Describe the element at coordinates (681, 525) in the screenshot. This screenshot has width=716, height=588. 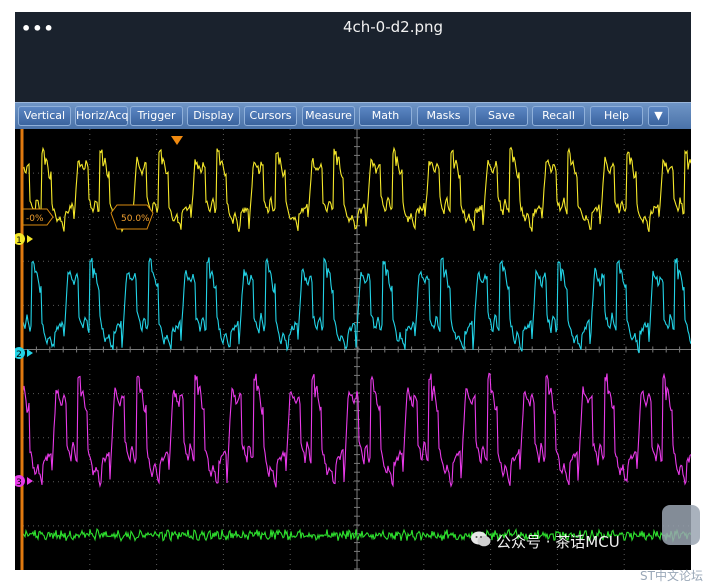
I see `chat-bubble-icon` at that location.